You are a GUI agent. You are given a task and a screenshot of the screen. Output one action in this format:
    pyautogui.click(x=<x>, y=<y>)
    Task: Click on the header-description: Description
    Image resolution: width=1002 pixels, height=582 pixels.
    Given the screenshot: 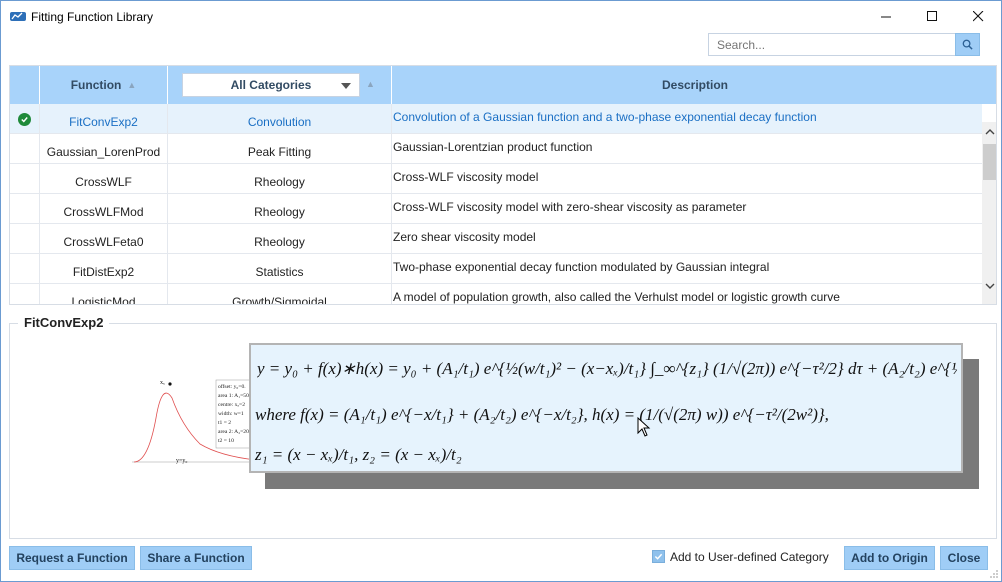 What is the action you would take?
    pyautogui.click(x=694, y=85)
    